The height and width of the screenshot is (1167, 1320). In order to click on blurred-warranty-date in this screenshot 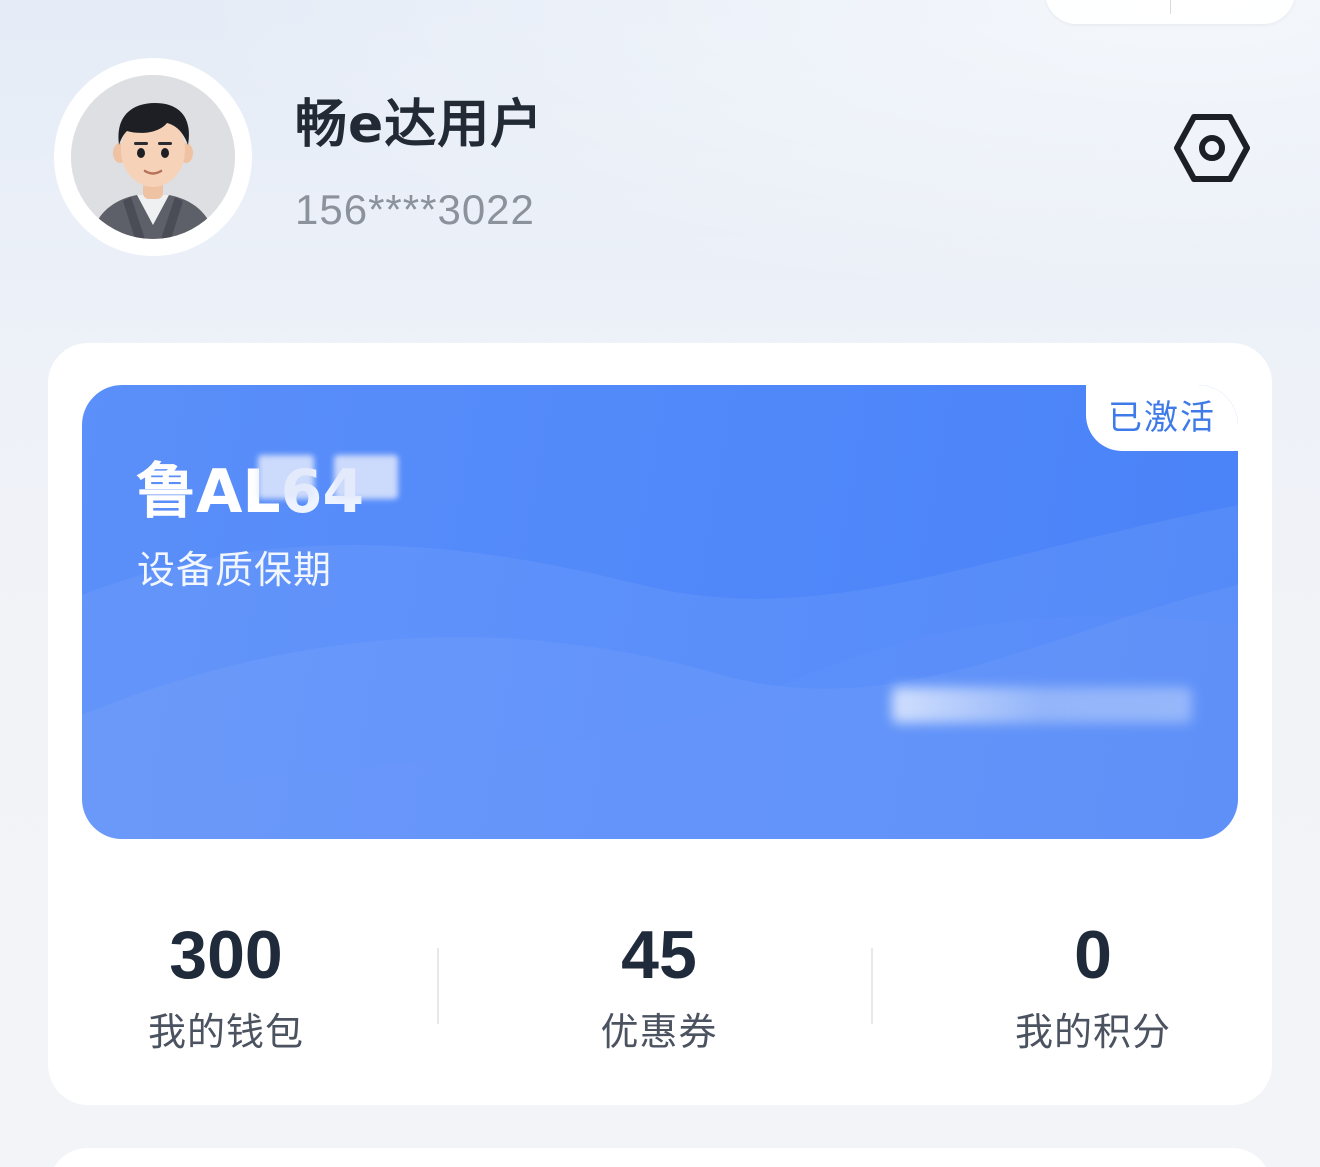, I will do `click(1042, 705)`.